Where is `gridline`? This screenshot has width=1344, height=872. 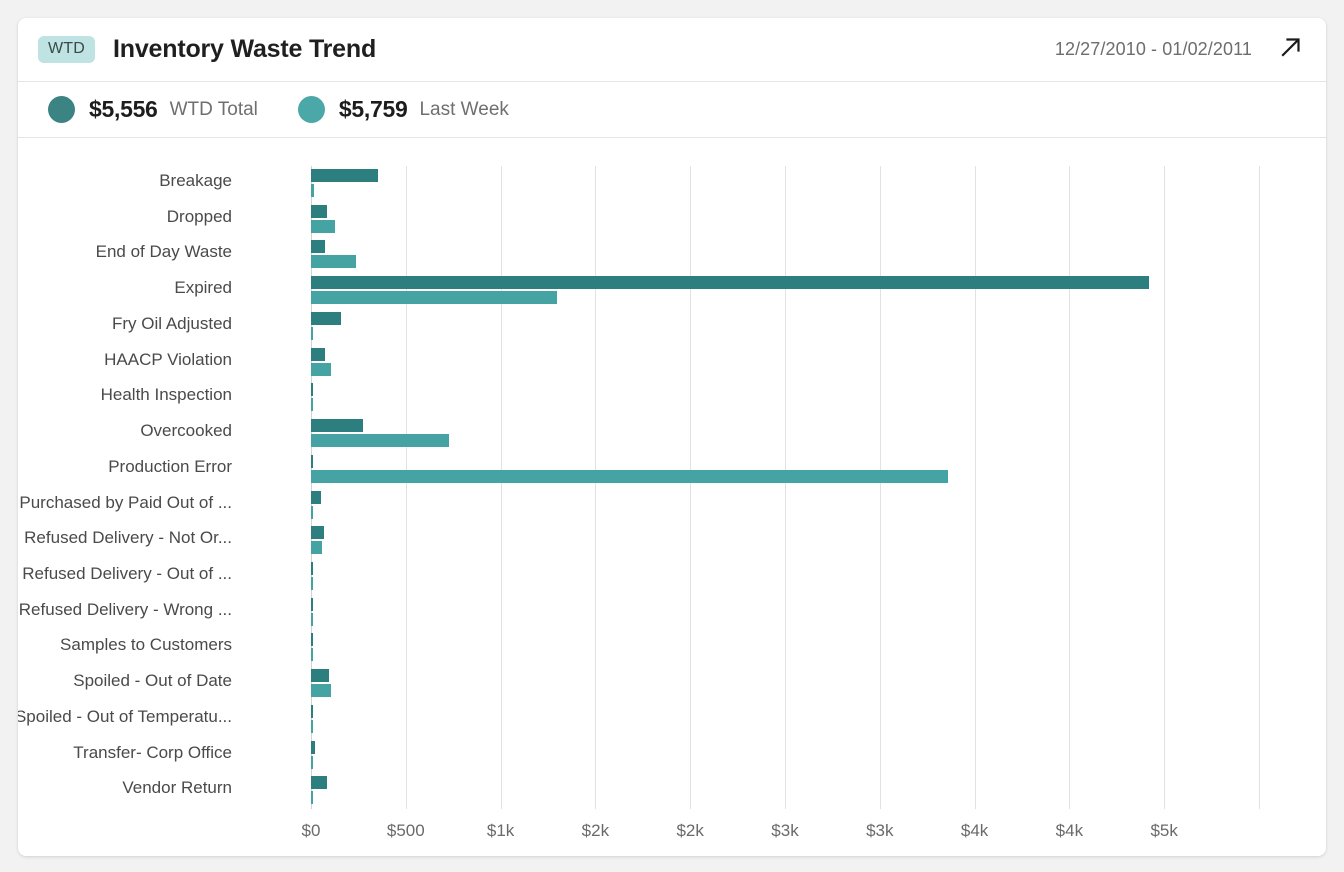 gridline is located at coordinates (1259, 487).